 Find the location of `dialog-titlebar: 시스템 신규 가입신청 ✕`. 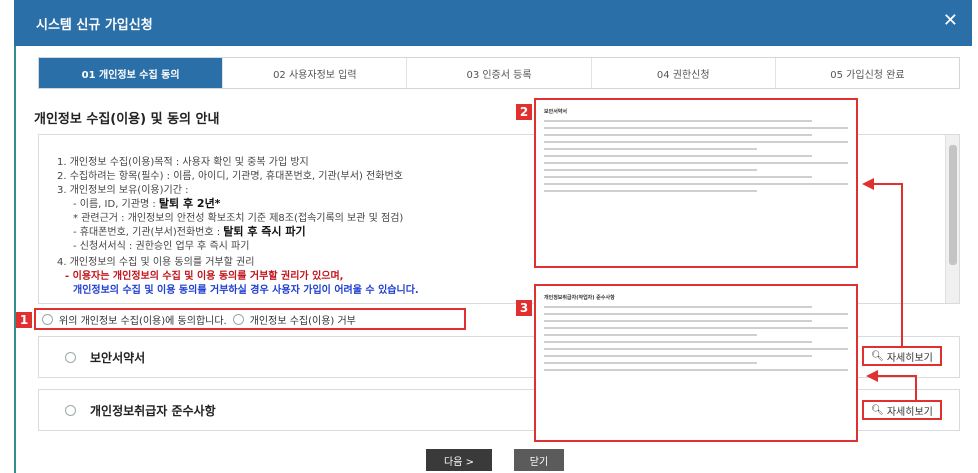

dialog-titlebar: 시스템 신규 가입신청 ✕ is located at coordinates (493, 23).